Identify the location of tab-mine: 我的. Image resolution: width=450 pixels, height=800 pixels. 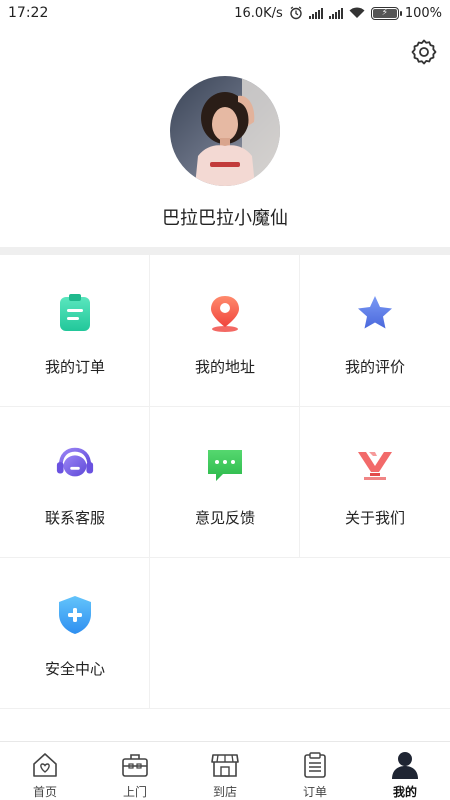
(405, 771).